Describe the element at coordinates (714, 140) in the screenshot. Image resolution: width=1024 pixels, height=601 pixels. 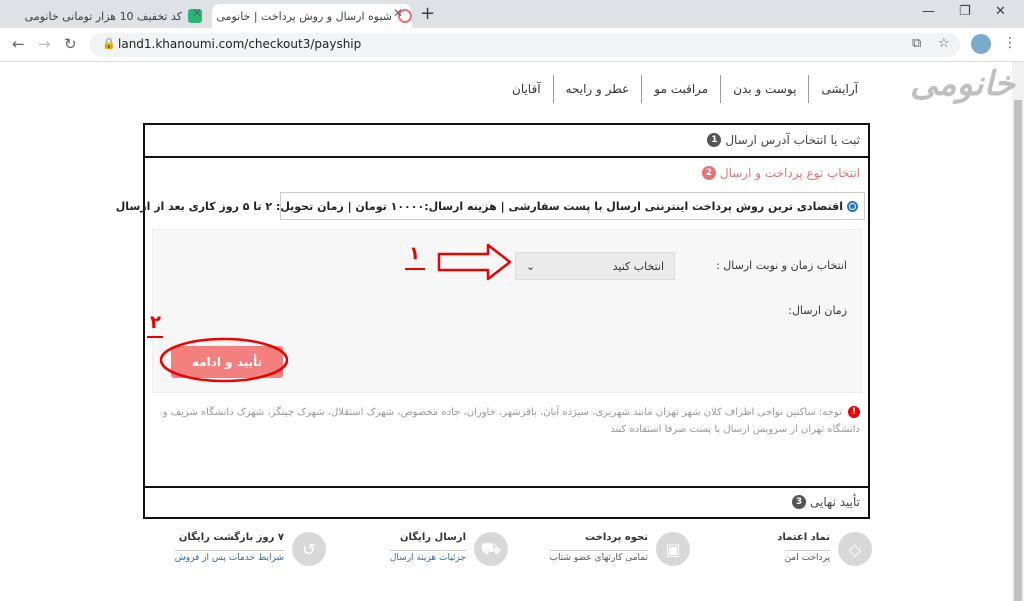
I see `step-1-number: 1` at that location.